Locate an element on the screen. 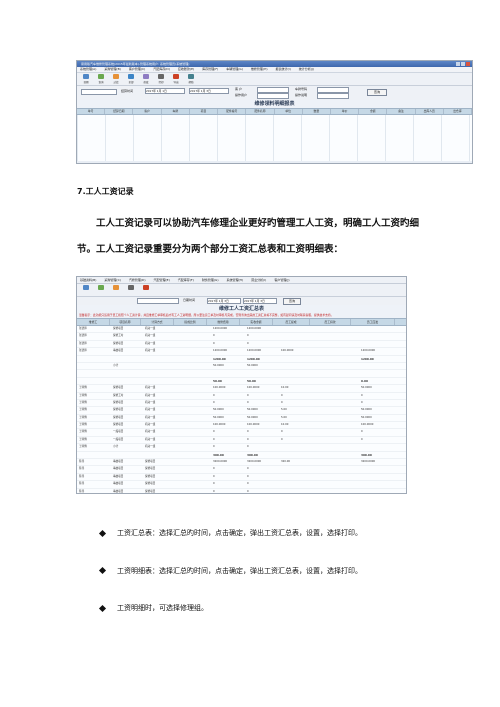  menu-item: 营业分析(I) is located at coordinates (258, 280).